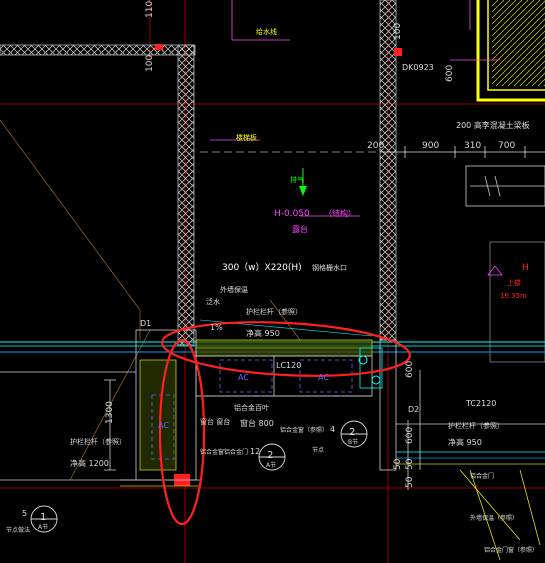  What do you see at coordinates (340, 213) in the screenshot?
I see `h-level-note: （结构）` at bounding box center [340, 213].